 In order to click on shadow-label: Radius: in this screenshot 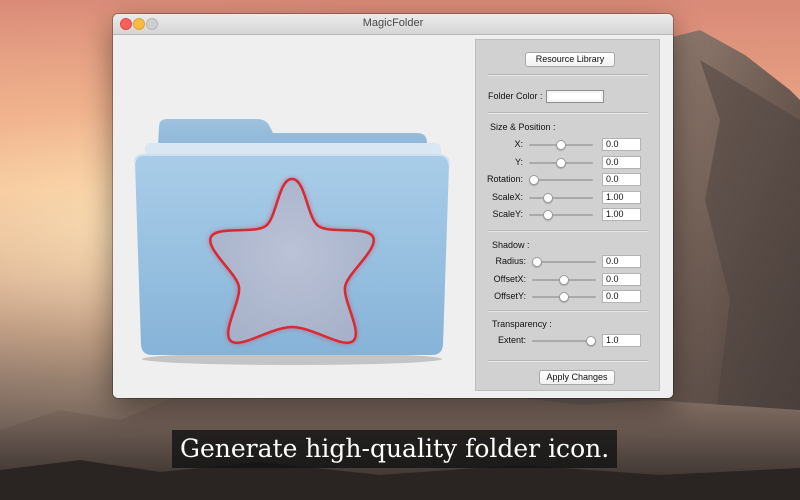, I will do `click(510, 261)`.